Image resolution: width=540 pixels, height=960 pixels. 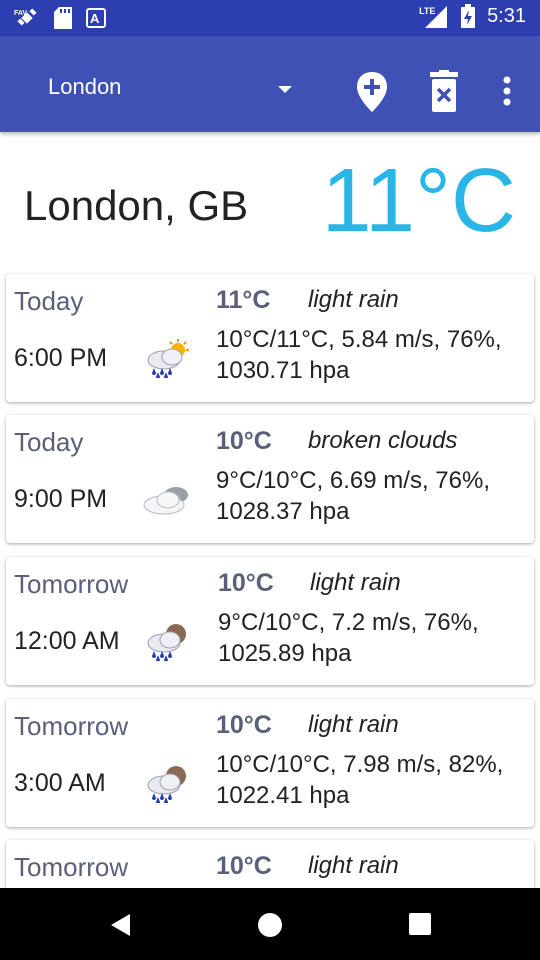 I want to click on navigation-bar, so click(x=270, y=924).